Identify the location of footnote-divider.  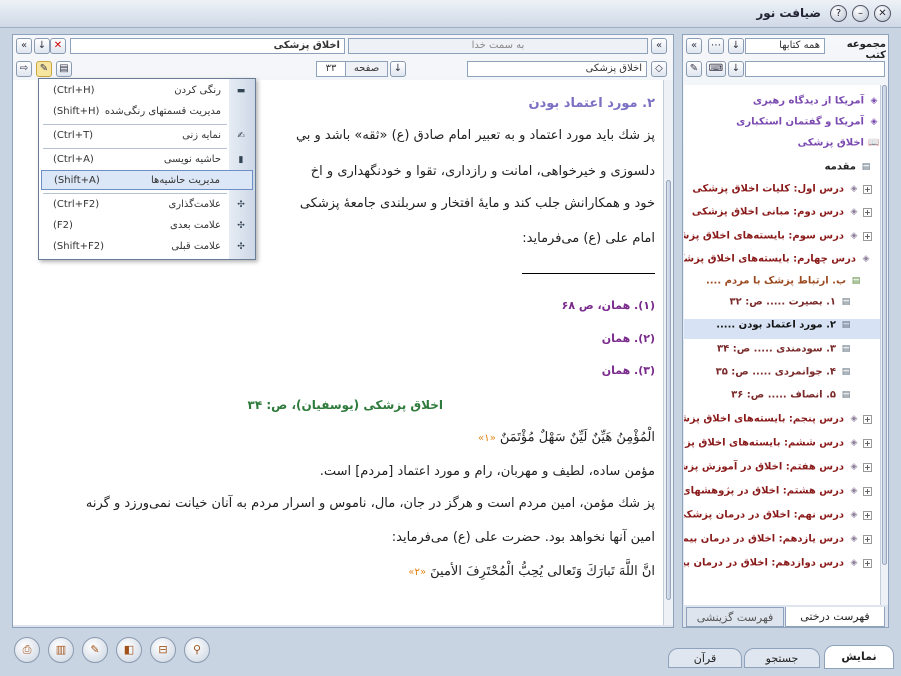
(588, 273).